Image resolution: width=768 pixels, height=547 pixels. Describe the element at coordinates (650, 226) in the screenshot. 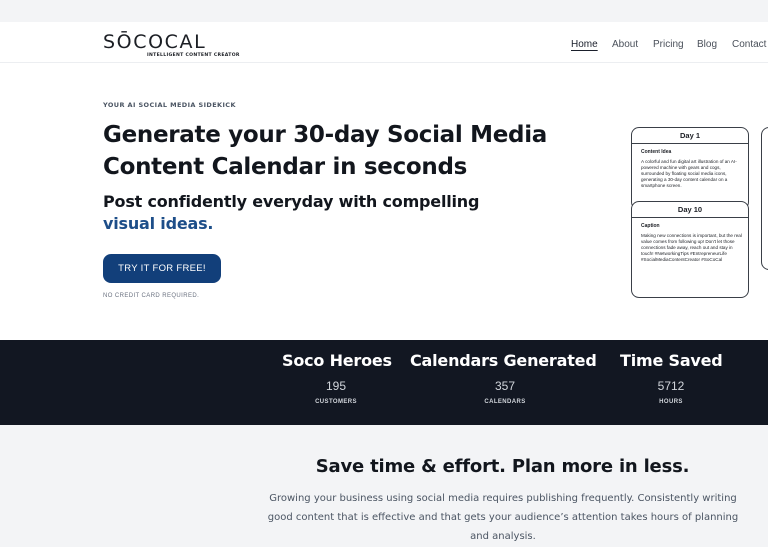

I see `card-label: Caption` at that location.